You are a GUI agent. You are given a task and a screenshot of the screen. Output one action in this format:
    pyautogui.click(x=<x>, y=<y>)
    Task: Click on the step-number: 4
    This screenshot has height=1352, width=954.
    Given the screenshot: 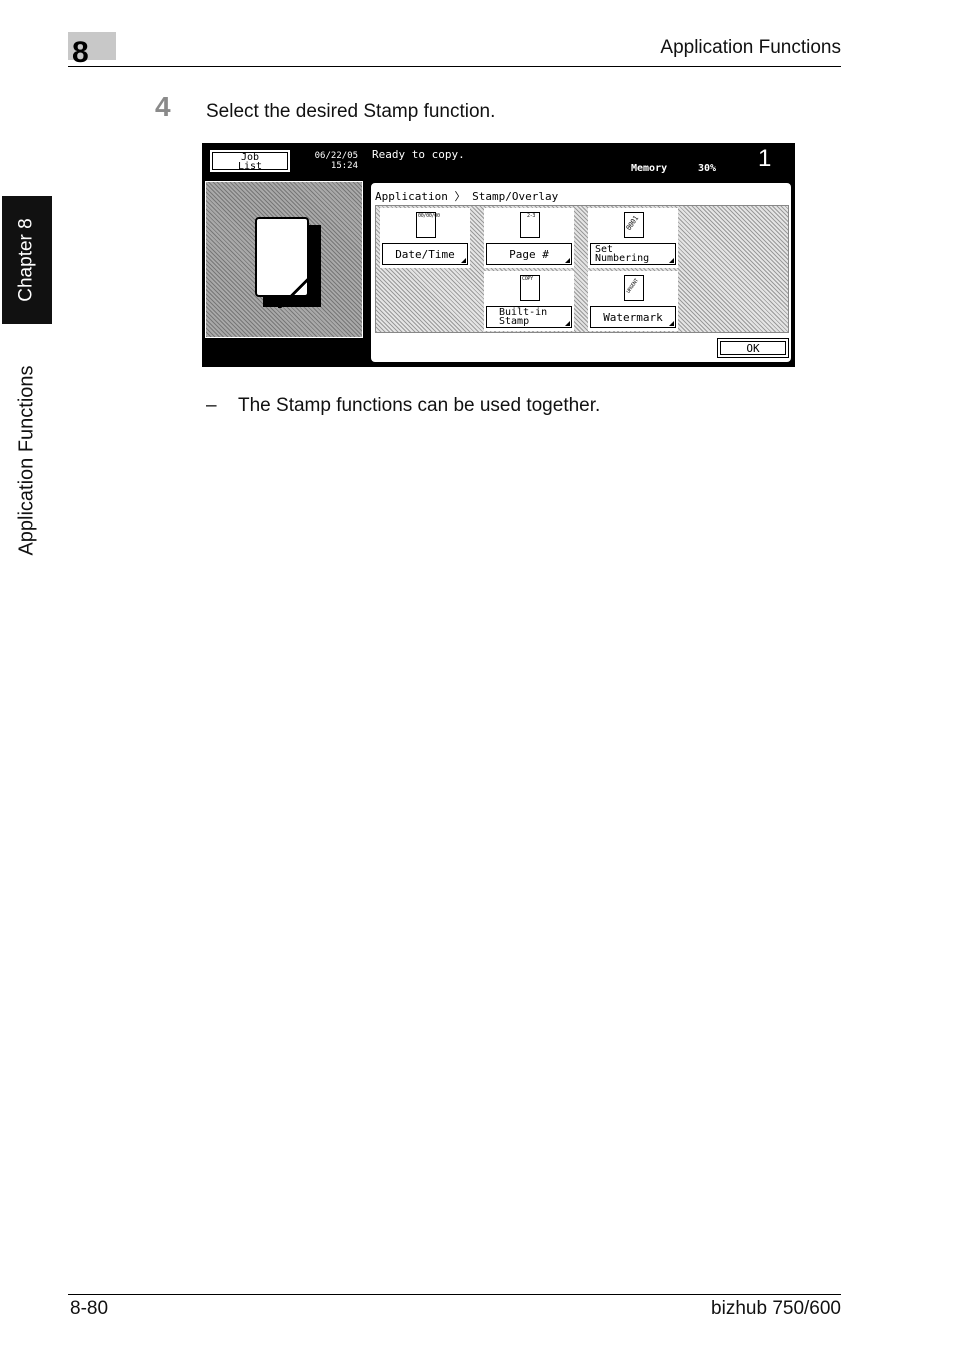 What is the action you would take?
    pyautogui.click(x=163, y=106)
    